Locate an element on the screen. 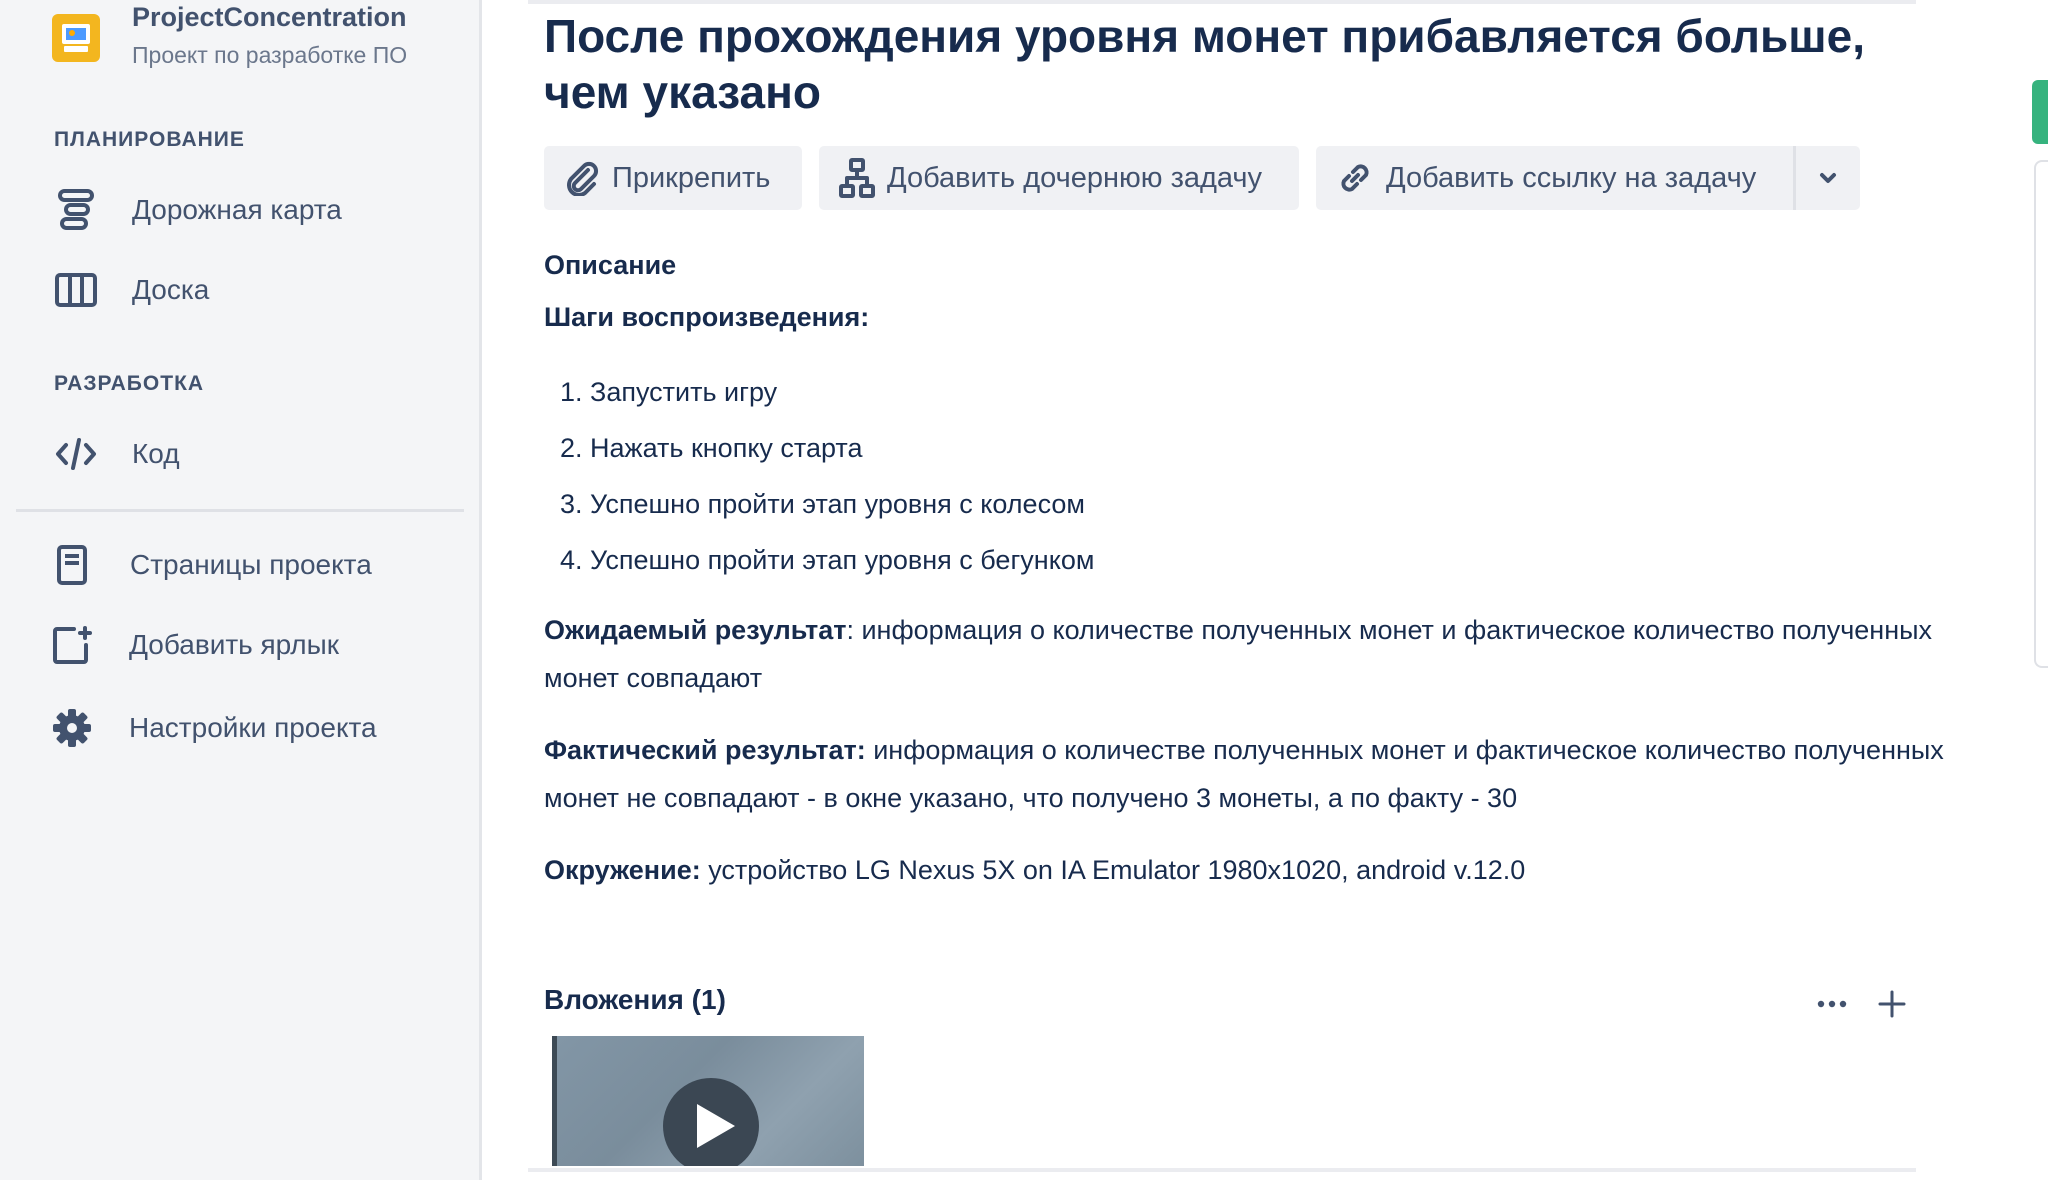 The height and width of the screenshot is (1180, 2048). sidebar-item-label: Добавить ярлык is located at coordinates (234, 644).